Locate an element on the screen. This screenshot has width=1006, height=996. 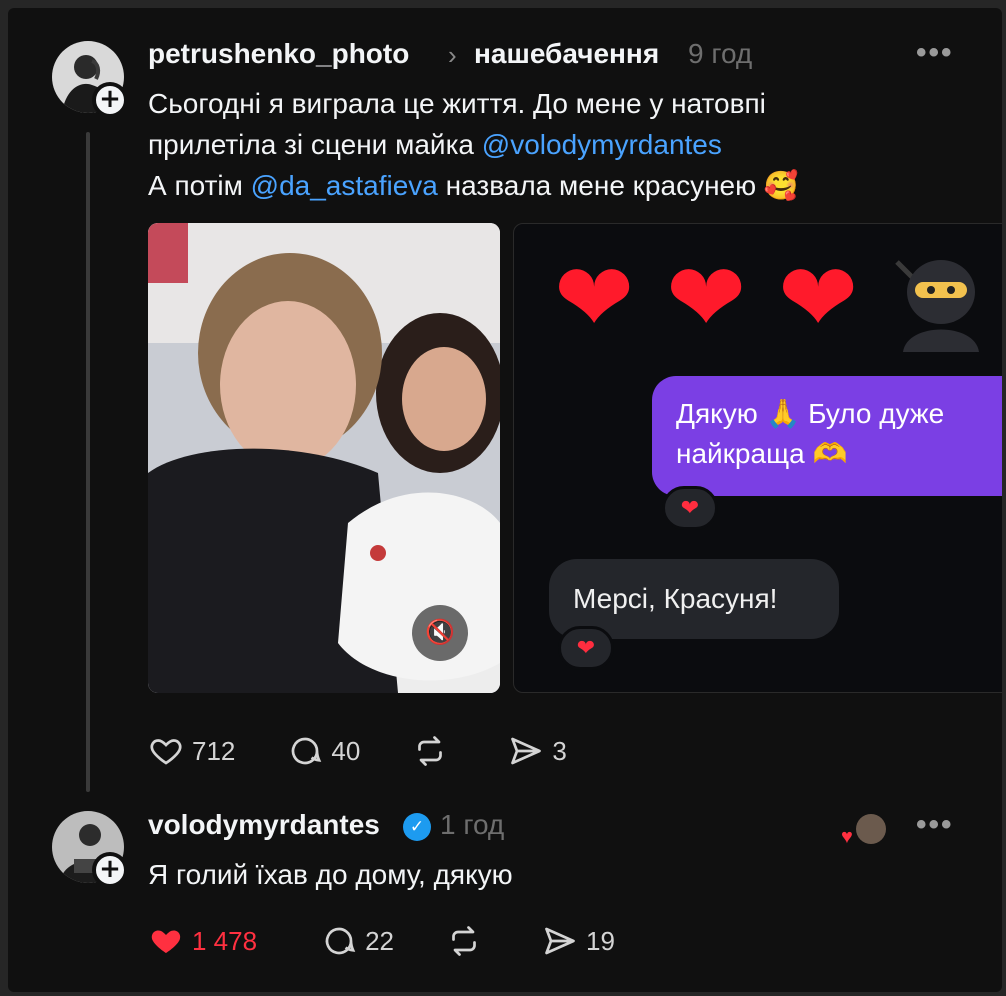
comment-count: 22 is located at coordinates (379, 940).